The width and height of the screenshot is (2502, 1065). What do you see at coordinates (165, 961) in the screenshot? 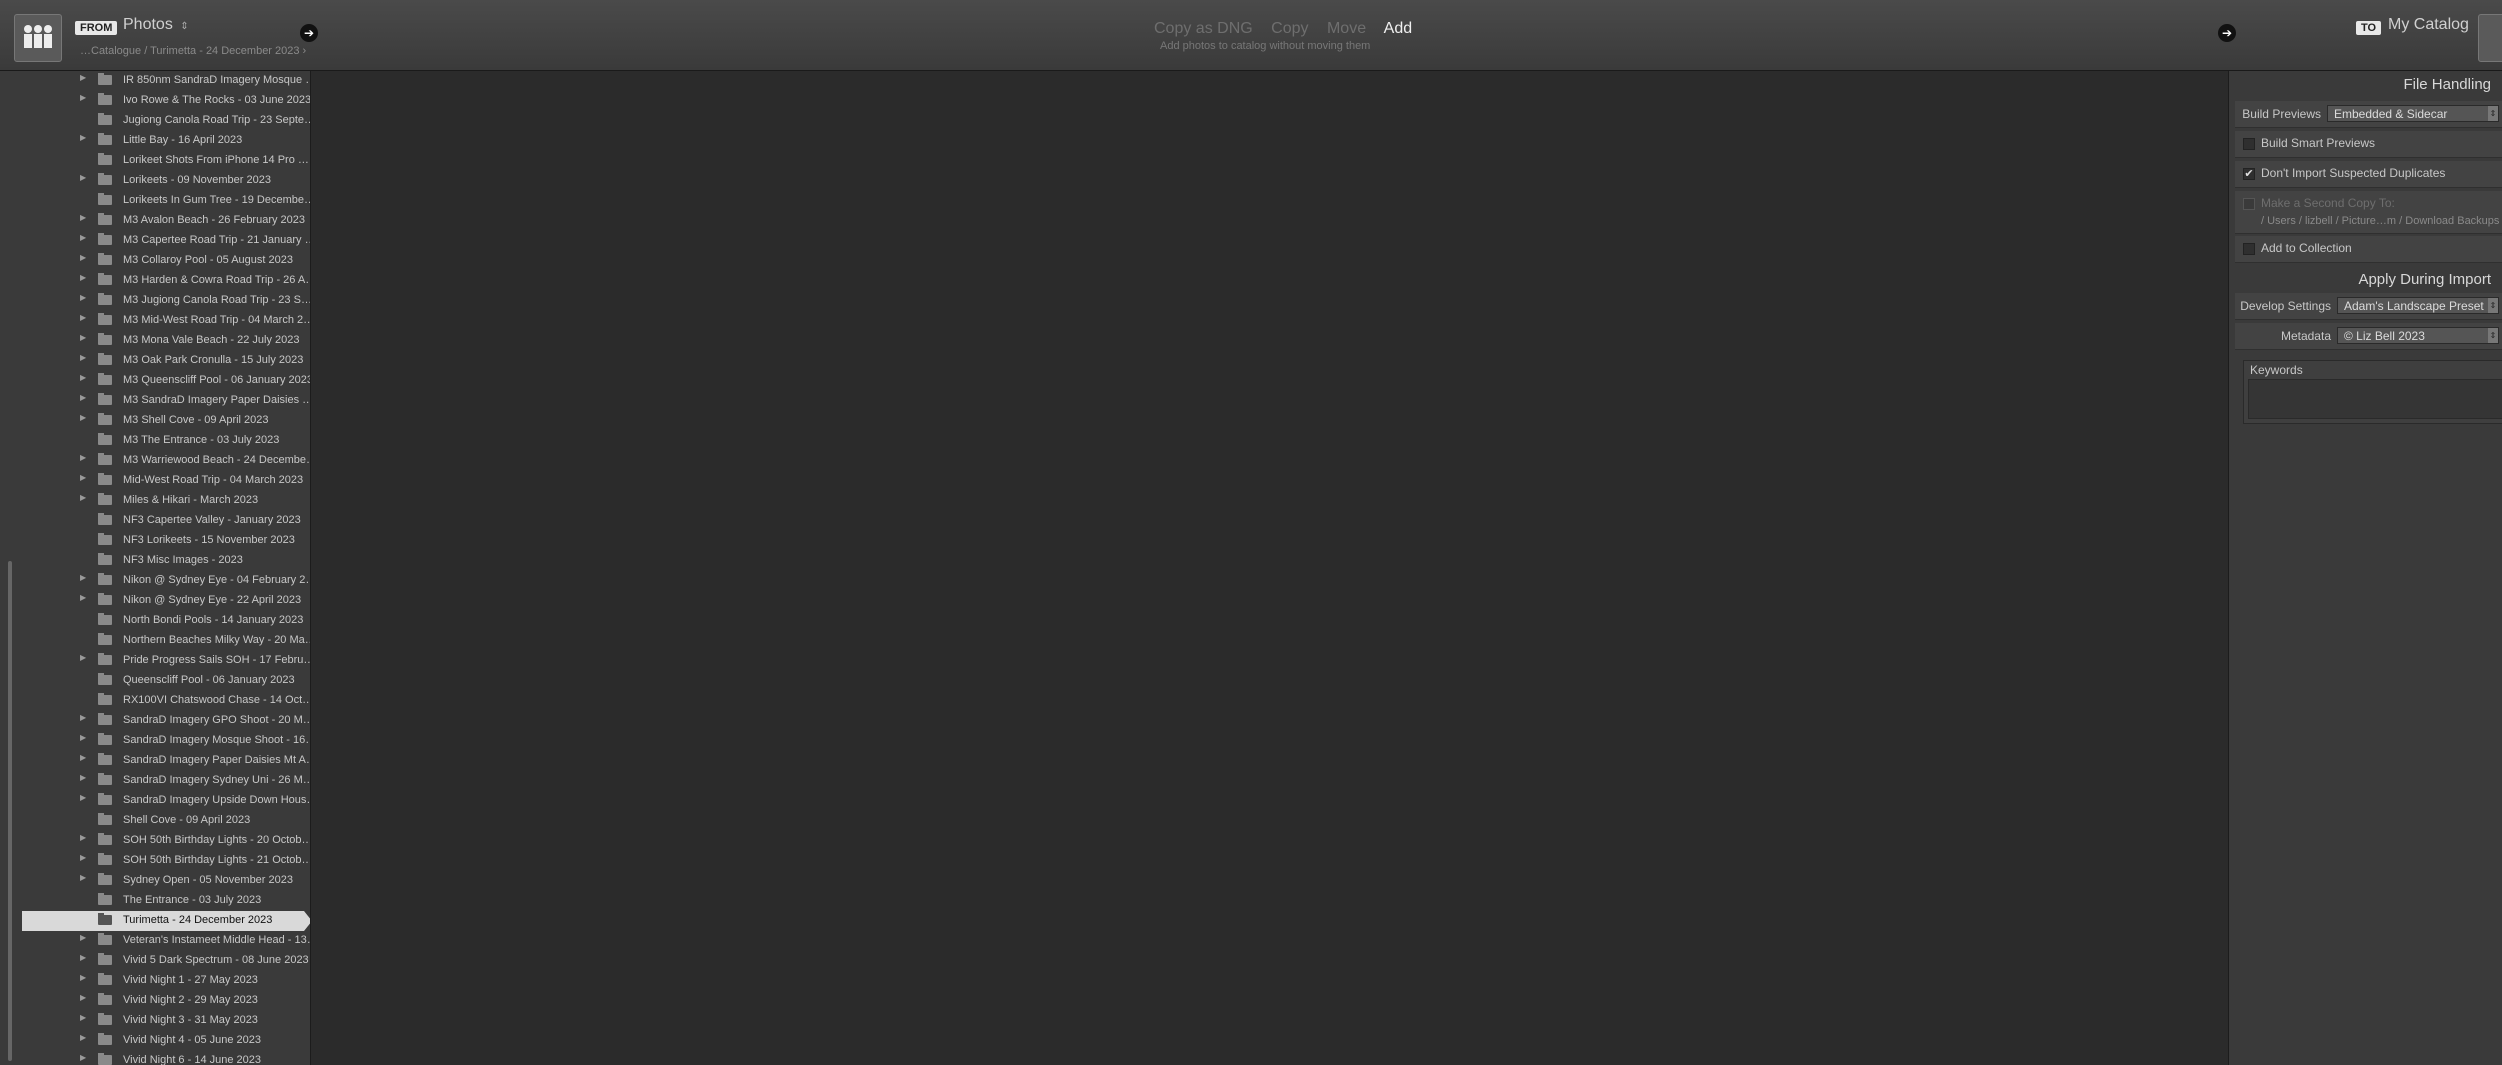
I see `folder-row: ▶ Vivid 5 Dark Spectrum - 08 June 2023` at bounding box center [165, 961].